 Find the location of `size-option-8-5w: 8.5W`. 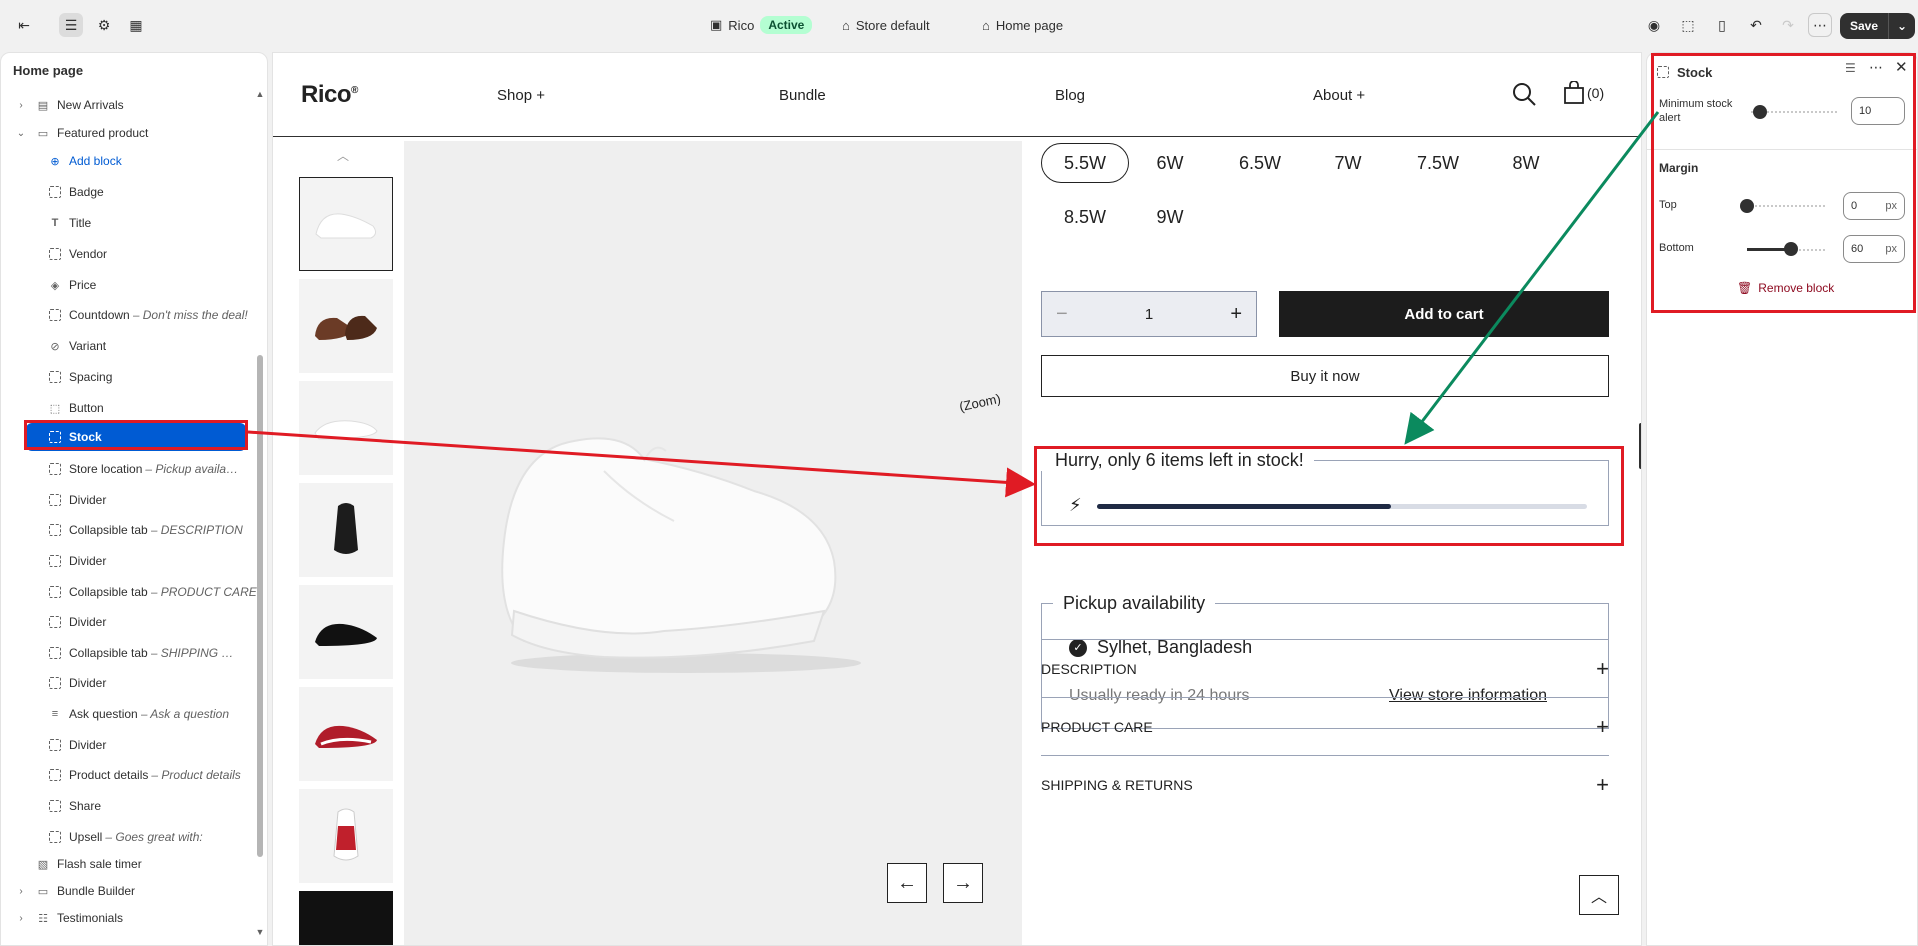

size-option-8-5w: 8.5W is located at coordinates (1085, 217).